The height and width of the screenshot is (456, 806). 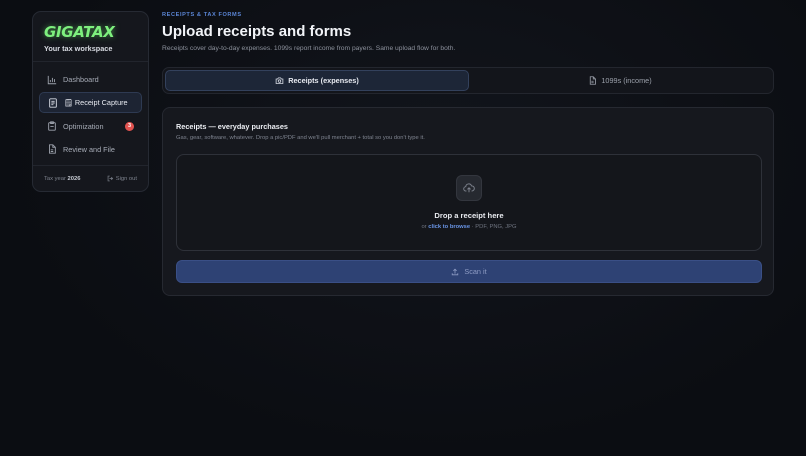 What do you see at coordinates (424, 227) in the screenshot?
I see `dropzone-prefix: or` at bounding box center [424, 227].